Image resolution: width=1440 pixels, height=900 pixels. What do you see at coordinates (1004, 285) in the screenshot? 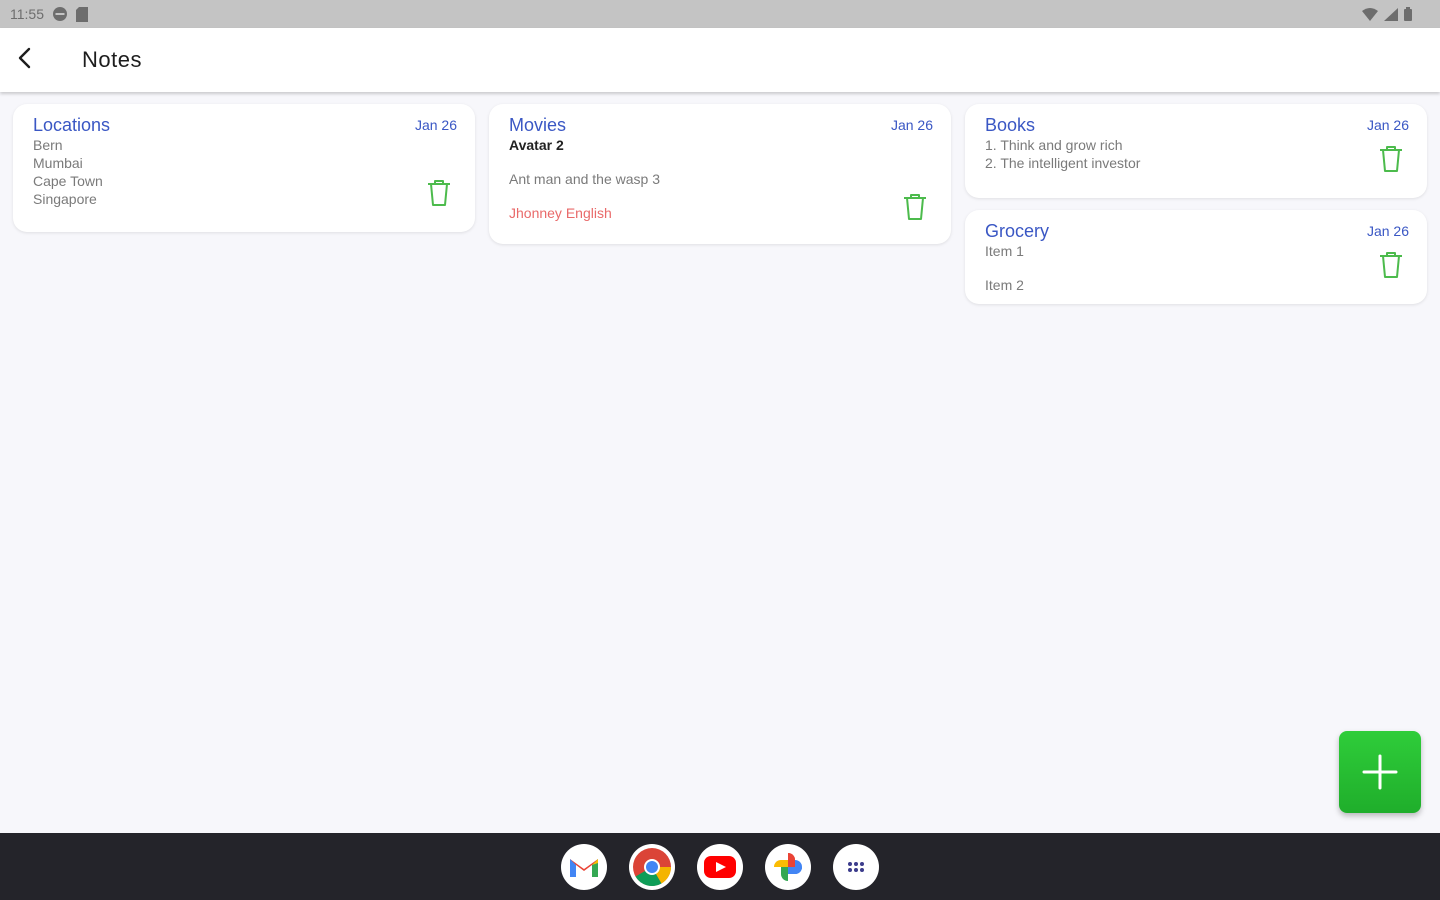
I see `note-line: Item 2` at bounding box center [1004, 285].